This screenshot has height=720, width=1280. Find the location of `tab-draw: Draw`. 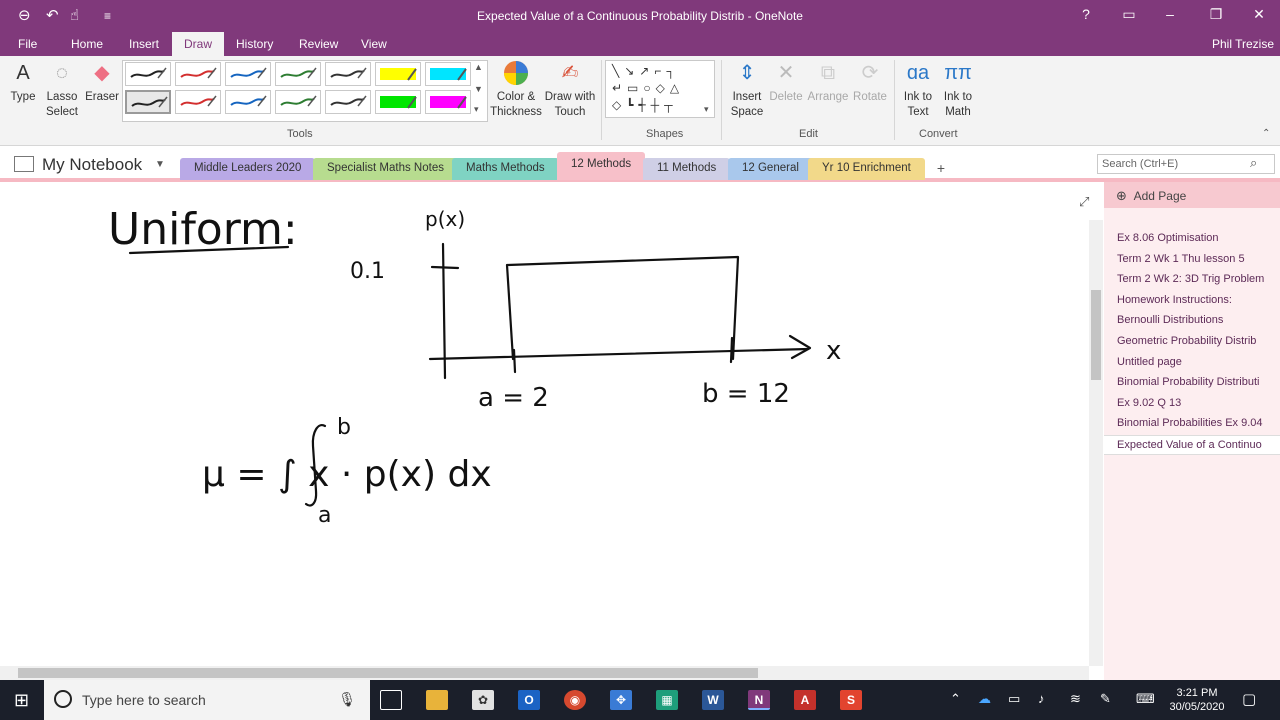

tab-draw: Draw is located at coordinates (198, 44).